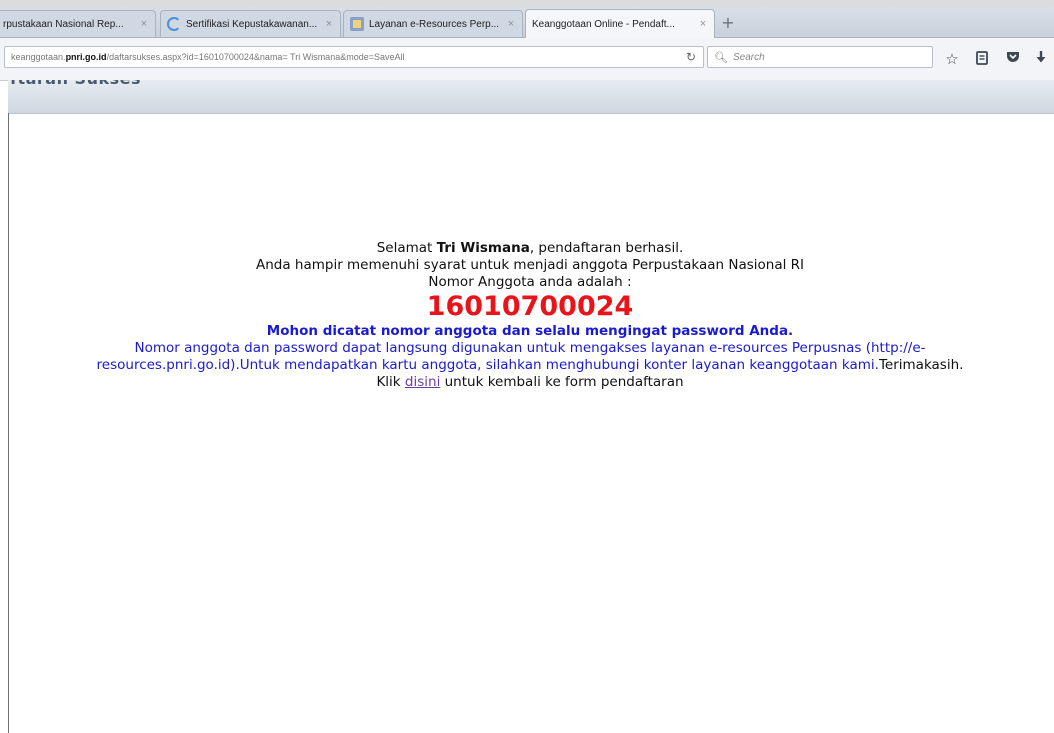 The height and width of the screenshot is (733, 1054). What do you see at coordinates (530, 282) in the screenshot?
I see `member-number-label: Nomor Anggota anda adalah :` at bounding box center [530, 282].